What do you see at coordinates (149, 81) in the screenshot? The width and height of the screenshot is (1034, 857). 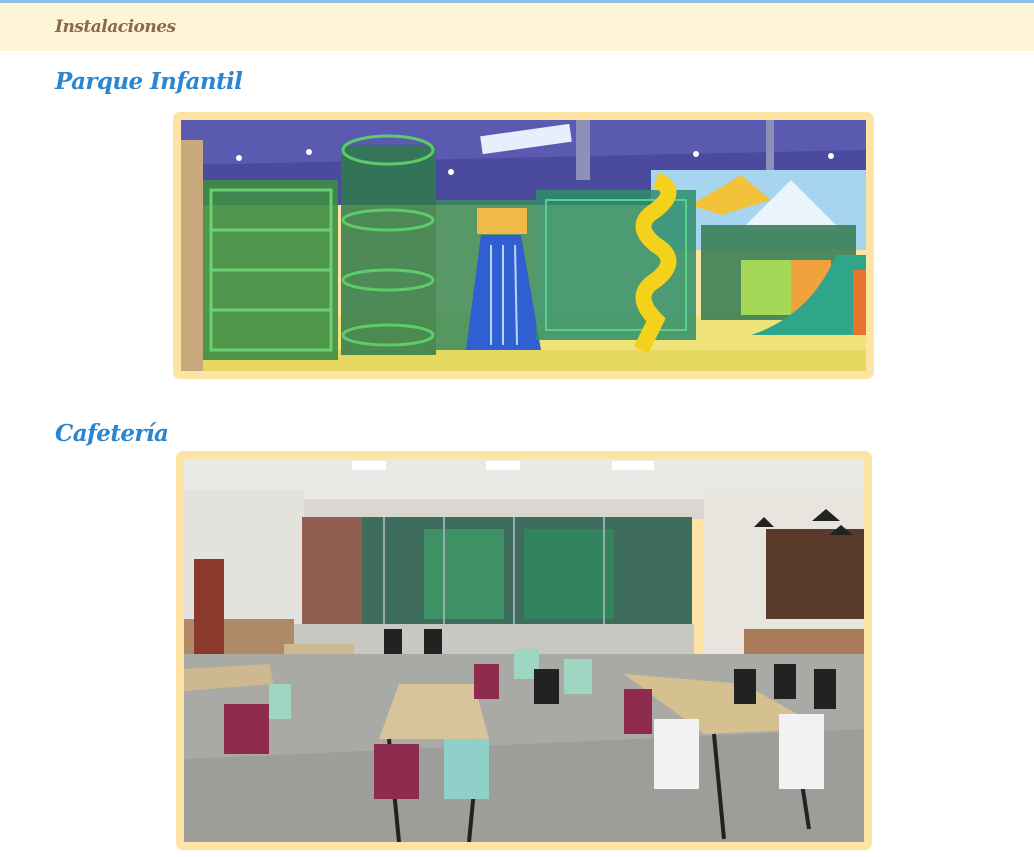 I see `section-title-parque-infantil: Parque Infantil` at bounding box center [149, 81].